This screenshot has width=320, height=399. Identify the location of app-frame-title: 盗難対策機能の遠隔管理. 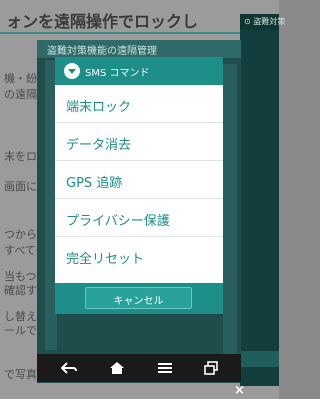
(102, 51).